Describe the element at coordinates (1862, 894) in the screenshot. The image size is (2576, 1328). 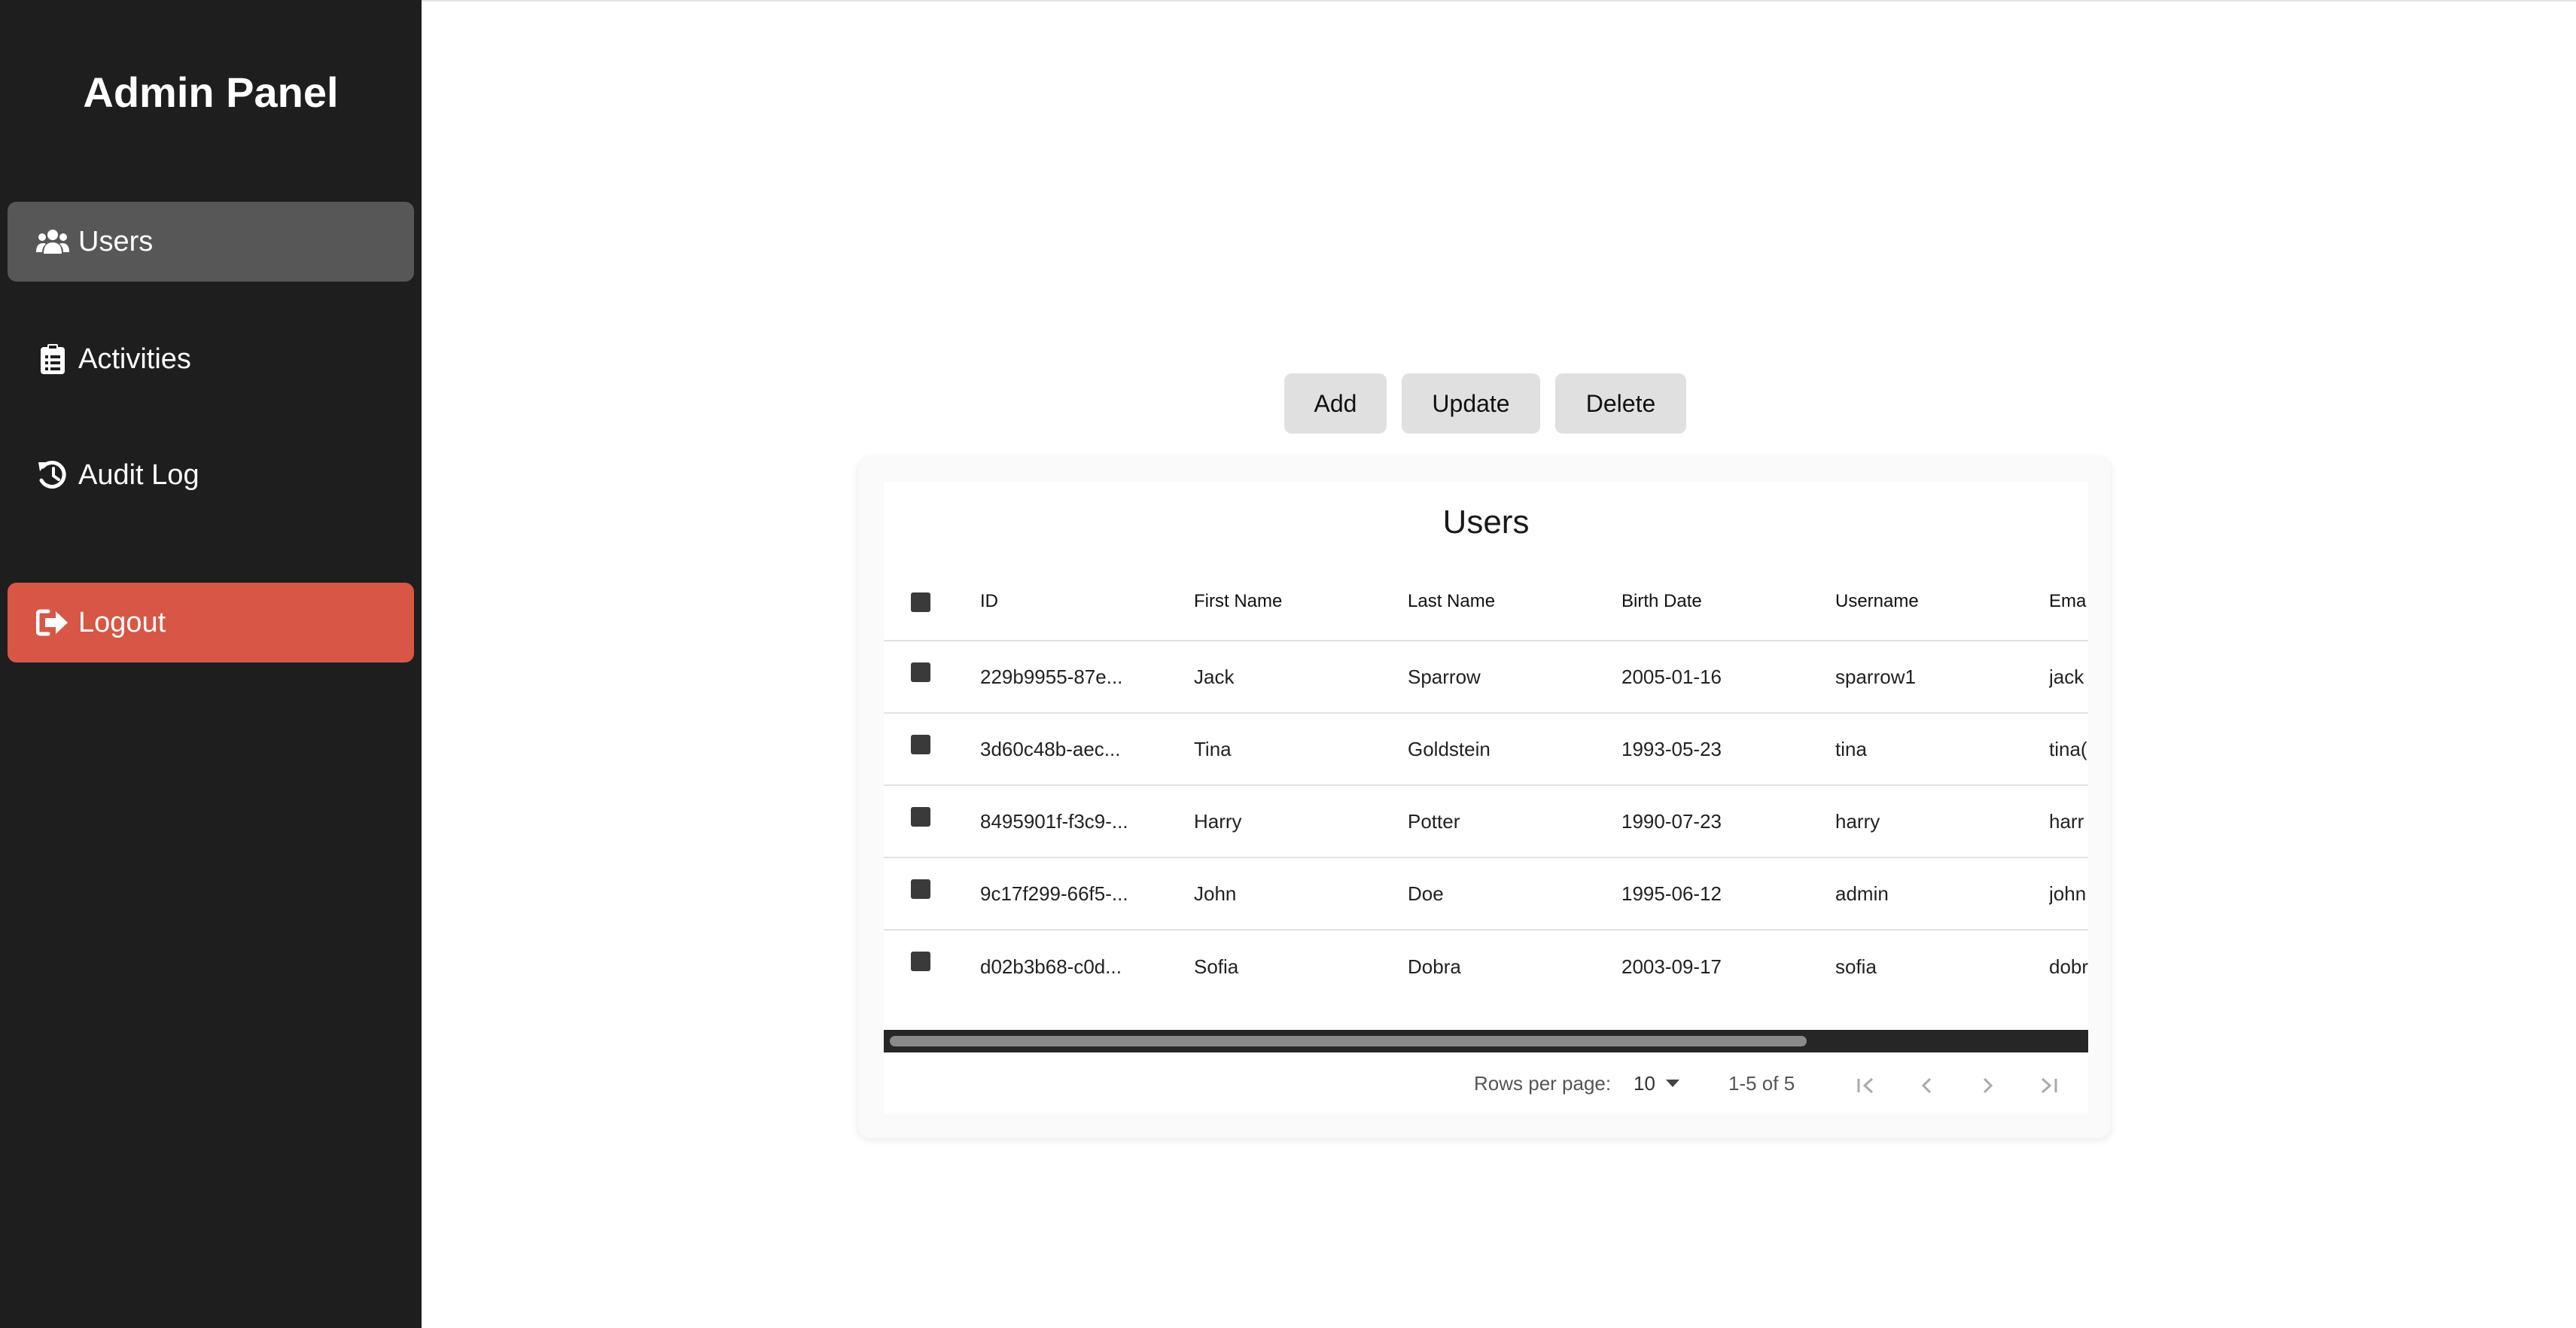
I see `cell-username: admin` at that location.